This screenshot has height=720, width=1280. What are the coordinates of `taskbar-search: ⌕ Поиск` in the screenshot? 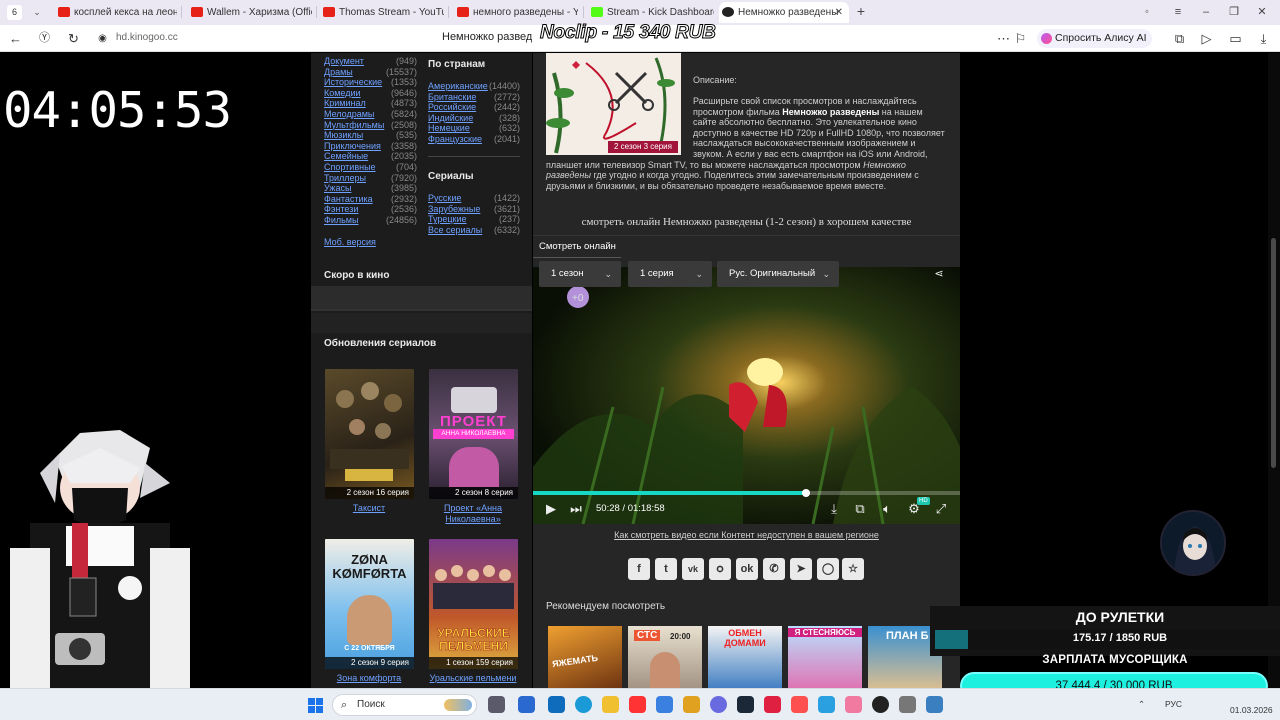 It's located at (404, 705).